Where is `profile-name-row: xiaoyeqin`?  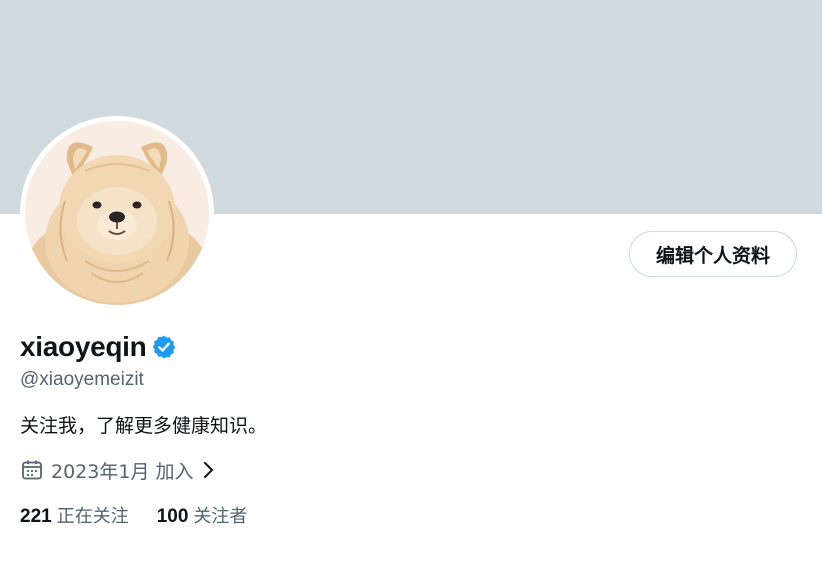
profile-name-row: xiaoyeqin is located at coordinates (98, 347).